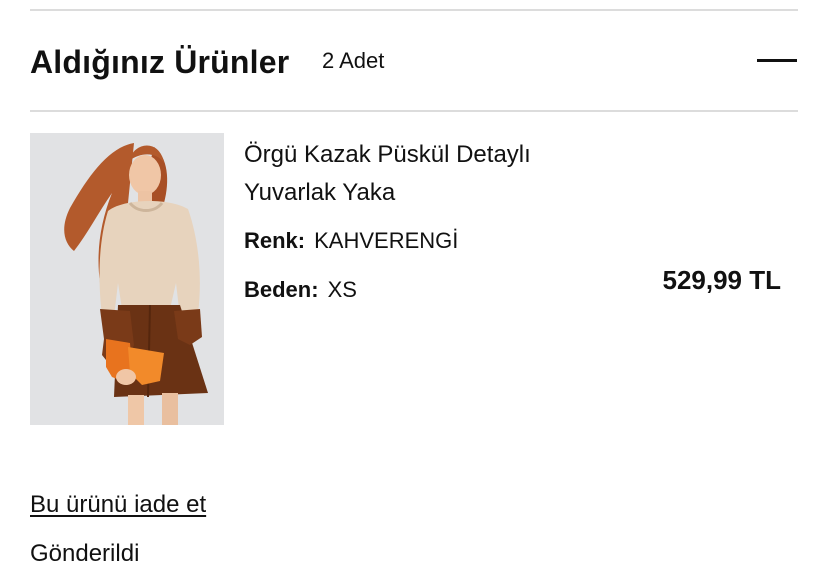 This screenshot has height=577, width=828. What do you see at coordinates (281, 289) in the screenshot?
I see `size-label: Beden:` at bounding box center [281, 289].